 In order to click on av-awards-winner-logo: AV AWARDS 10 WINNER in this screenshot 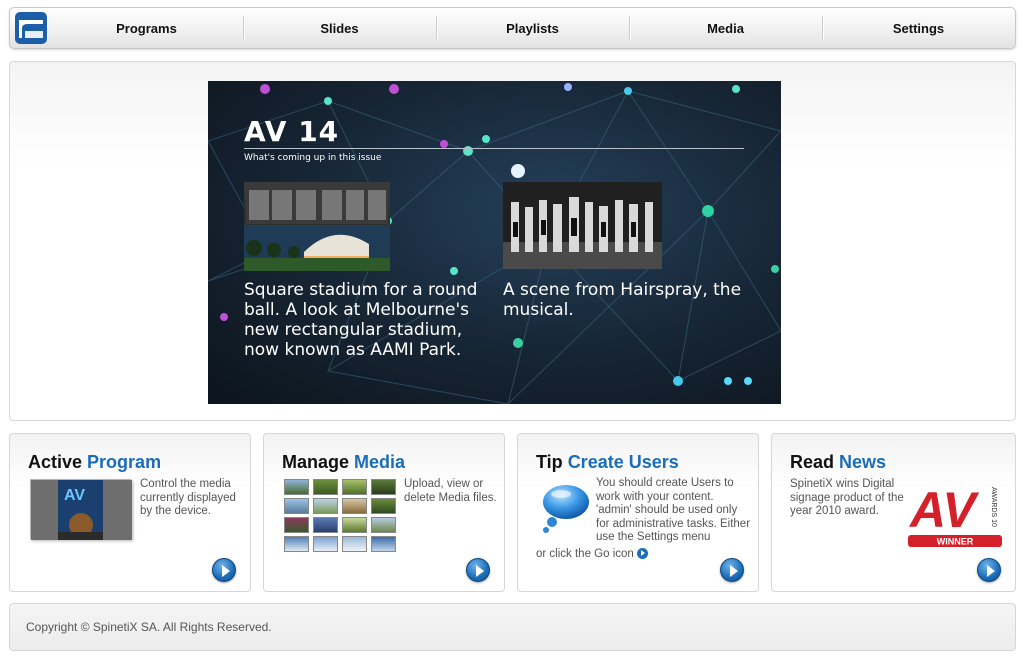, I will do `click(956, 516)`.